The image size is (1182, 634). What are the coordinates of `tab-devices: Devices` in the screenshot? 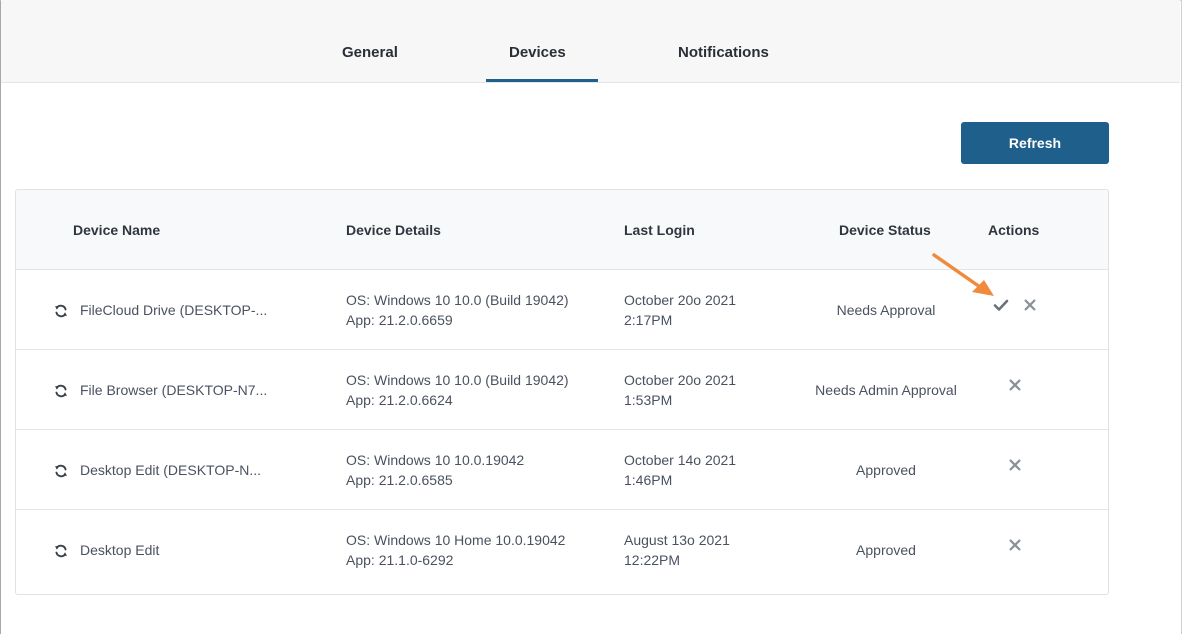 It's located at (537, 52).